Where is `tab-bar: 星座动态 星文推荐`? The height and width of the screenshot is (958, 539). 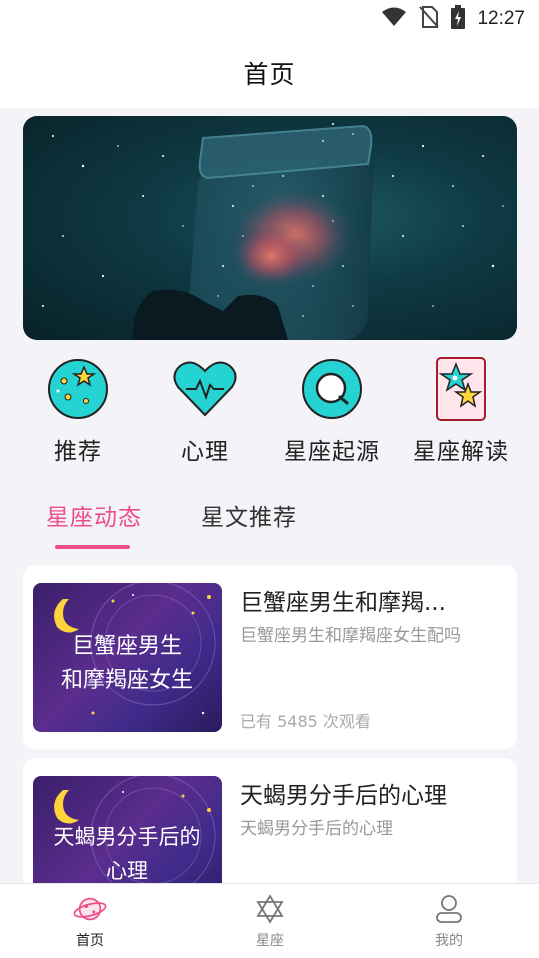
tab-bar: 星座动态 星文推荐 is located at coordinates (269, 522).